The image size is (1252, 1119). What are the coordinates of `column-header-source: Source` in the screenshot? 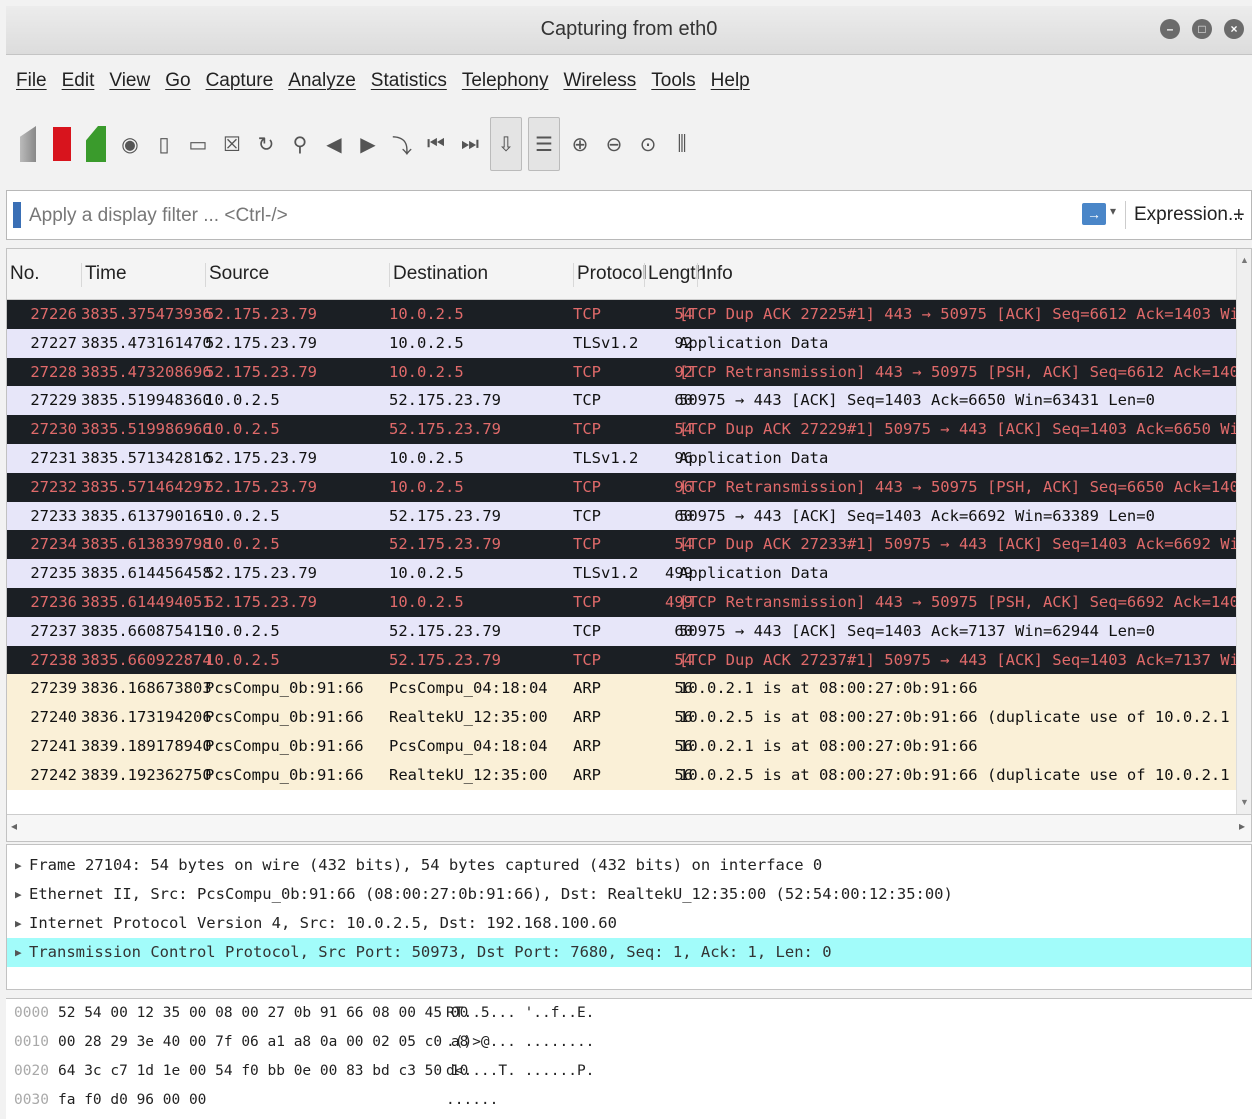 It's located at (237, 275).